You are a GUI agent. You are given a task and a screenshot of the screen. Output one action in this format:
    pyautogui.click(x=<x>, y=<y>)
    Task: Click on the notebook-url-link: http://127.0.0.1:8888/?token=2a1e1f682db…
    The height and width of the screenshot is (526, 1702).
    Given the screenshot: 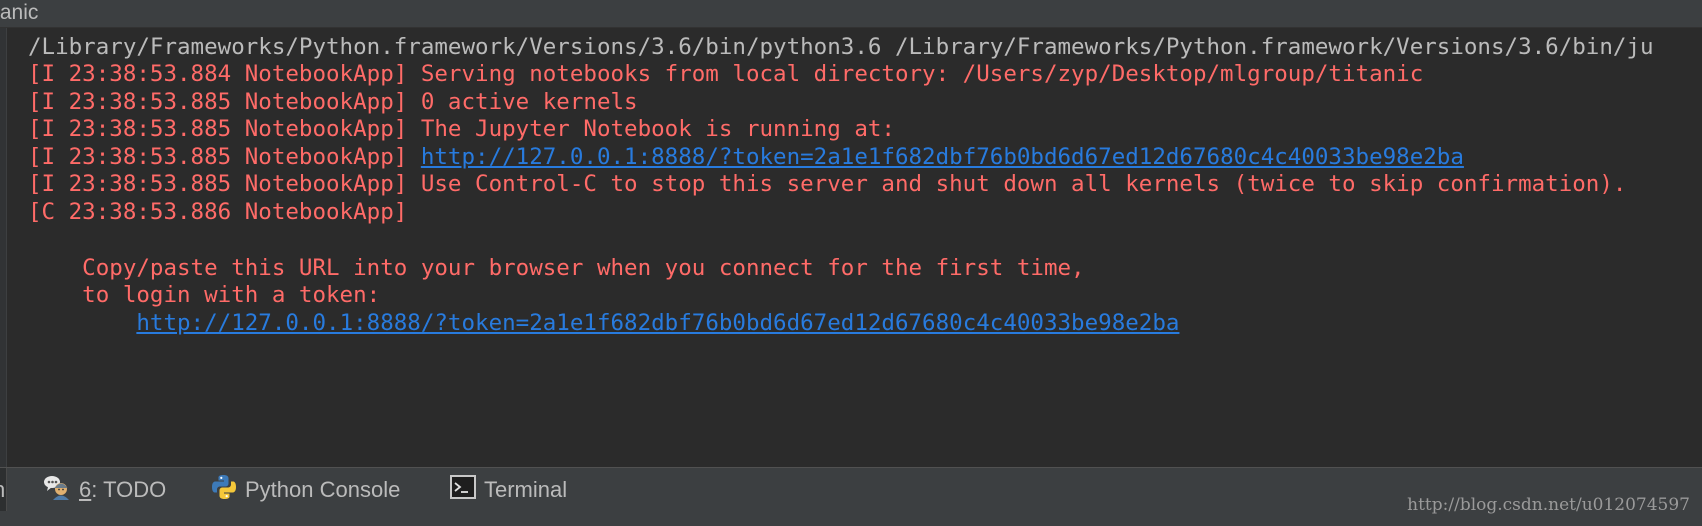 What is the action you would take?
    pyautogui.click(x=942, y=157)
    